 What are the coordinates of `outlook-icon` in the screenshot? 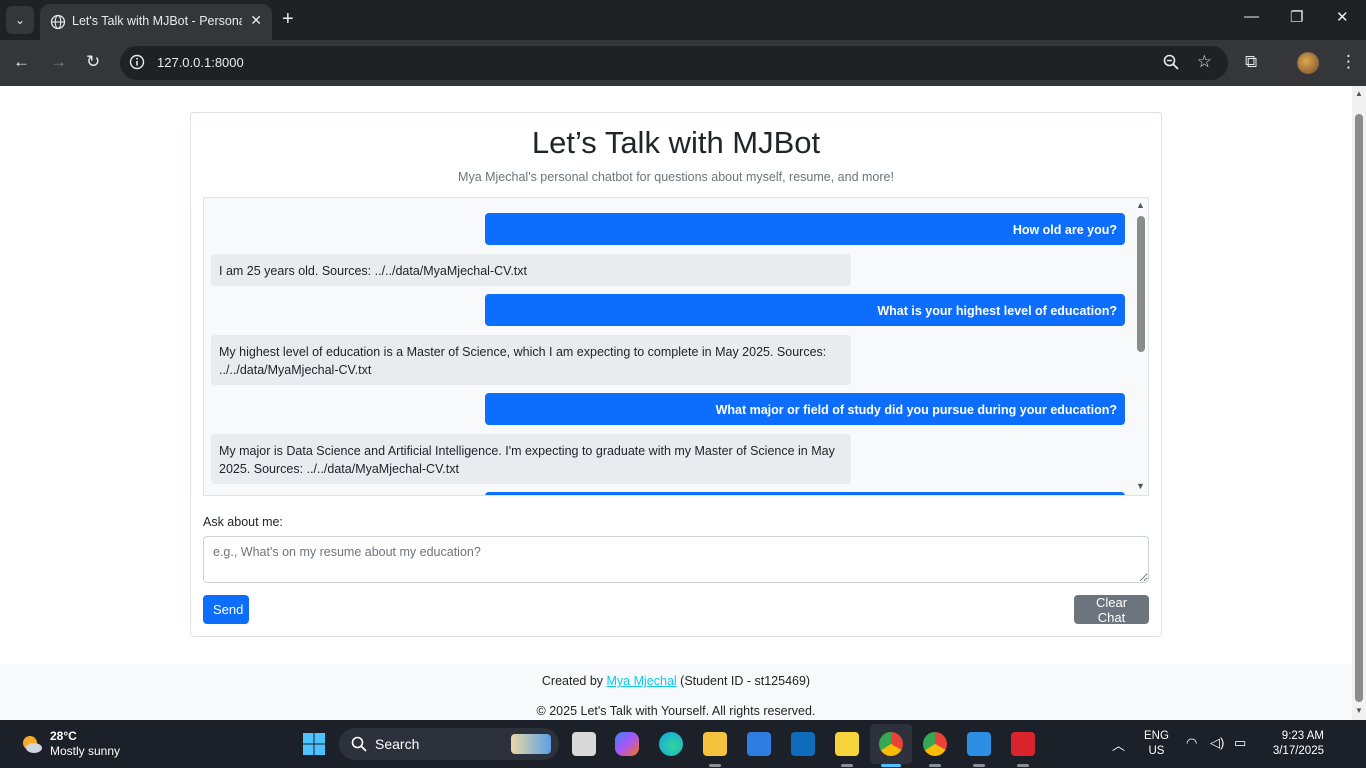 It's located at (803, 744).